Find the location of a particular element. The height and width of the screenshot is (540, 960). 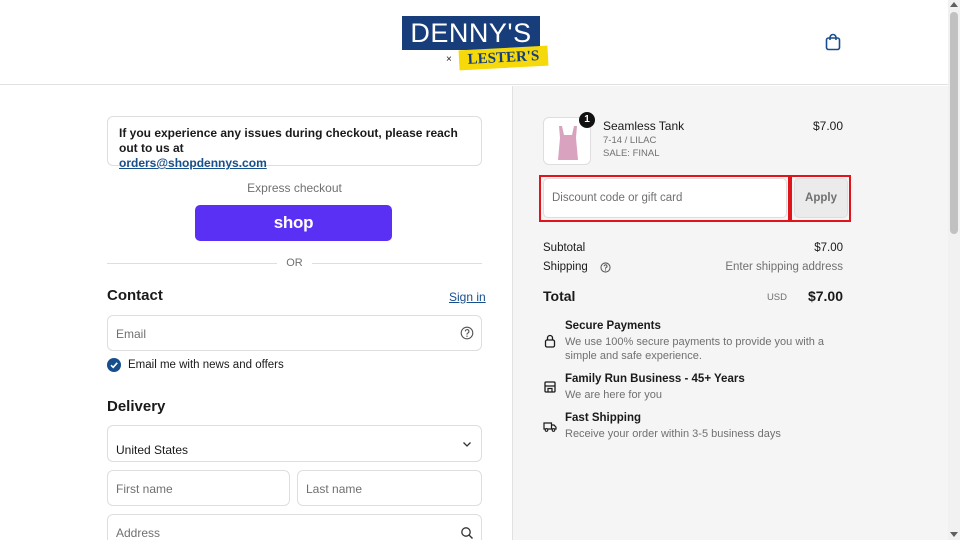

or-divider: OR is located at coordinates (294, 263).